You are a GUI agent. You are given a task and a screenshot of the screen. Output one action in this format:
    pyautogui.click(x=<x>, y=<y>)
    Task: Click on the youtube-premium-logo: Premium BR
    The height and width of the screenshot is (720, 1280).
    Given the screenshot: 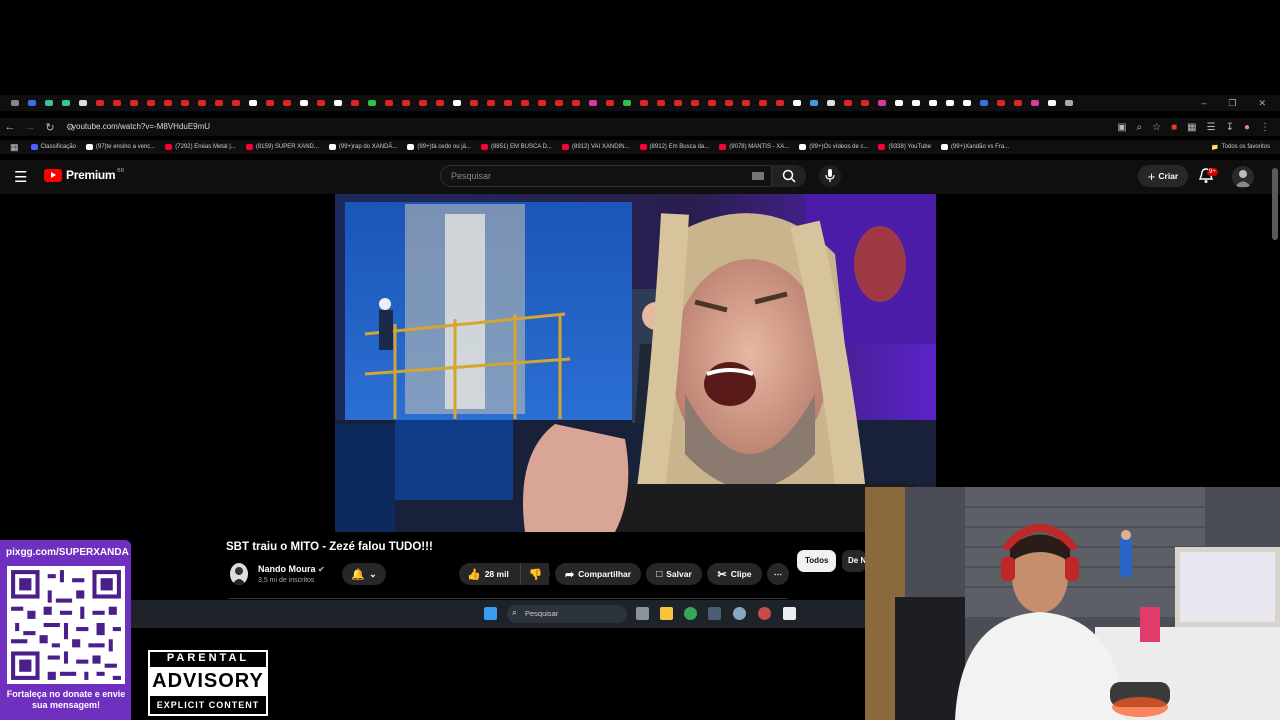 What is the action you would take?
    pyautogui.click(x=84, y=175)
    